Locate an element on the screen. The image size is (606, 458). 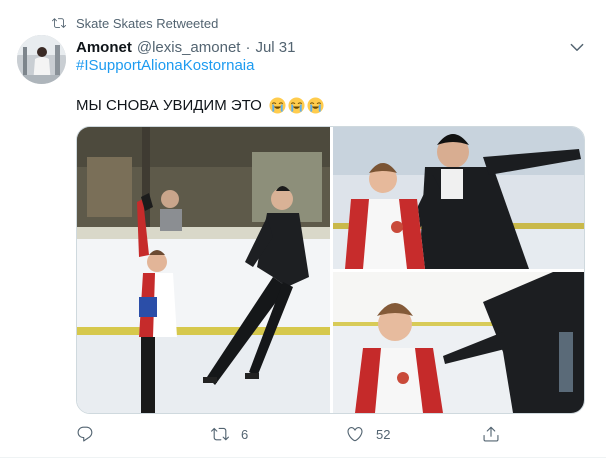
like-button: 52 is located at coordinates (368, 434).